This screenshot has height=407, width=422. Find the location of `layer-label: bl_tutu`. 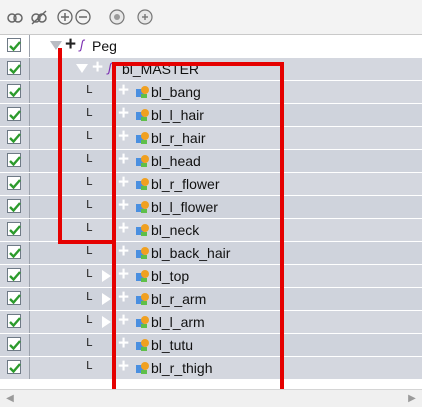

layer-label: bl_tutu is located at coordinates (172, 345).